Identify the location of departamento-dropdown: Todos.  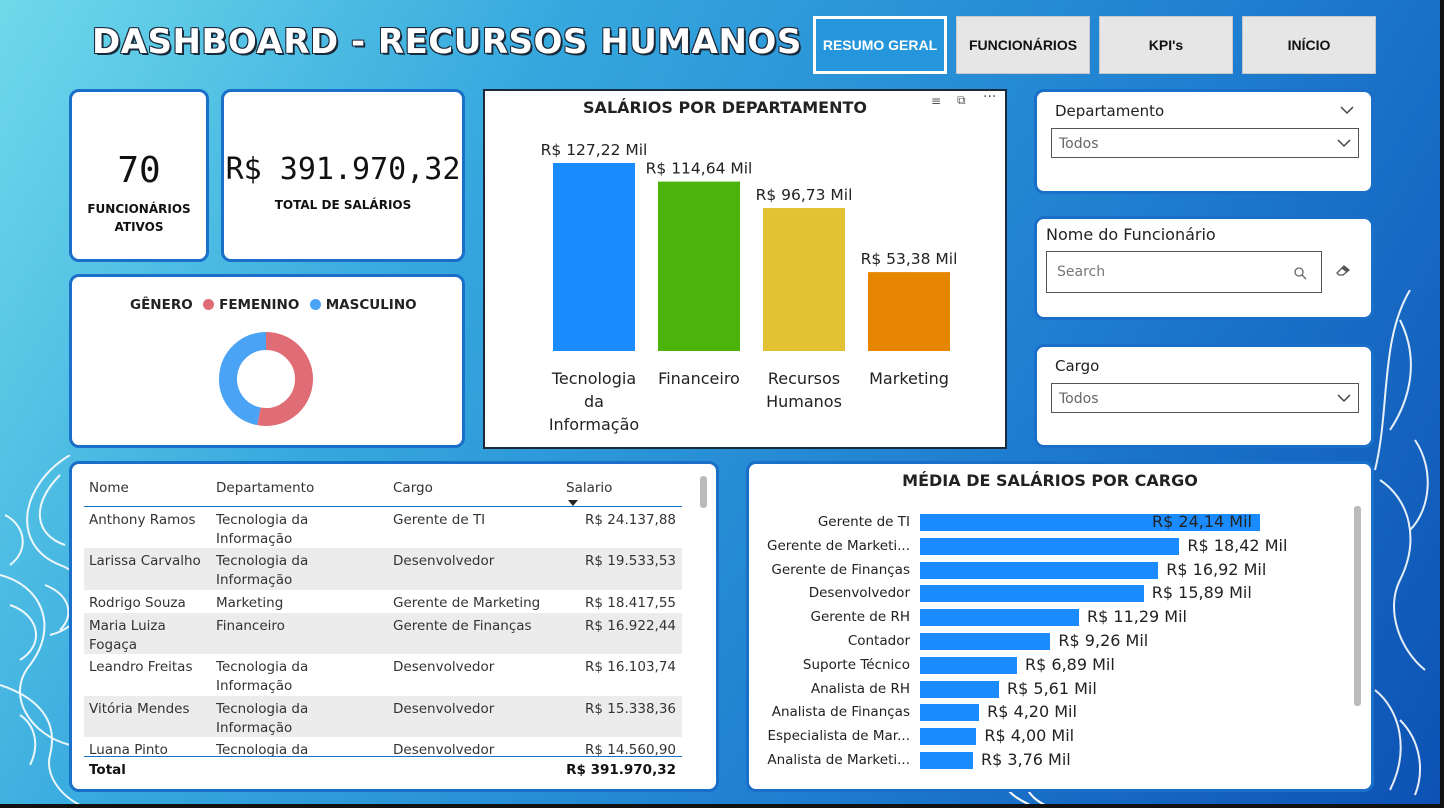
(1205, 143).